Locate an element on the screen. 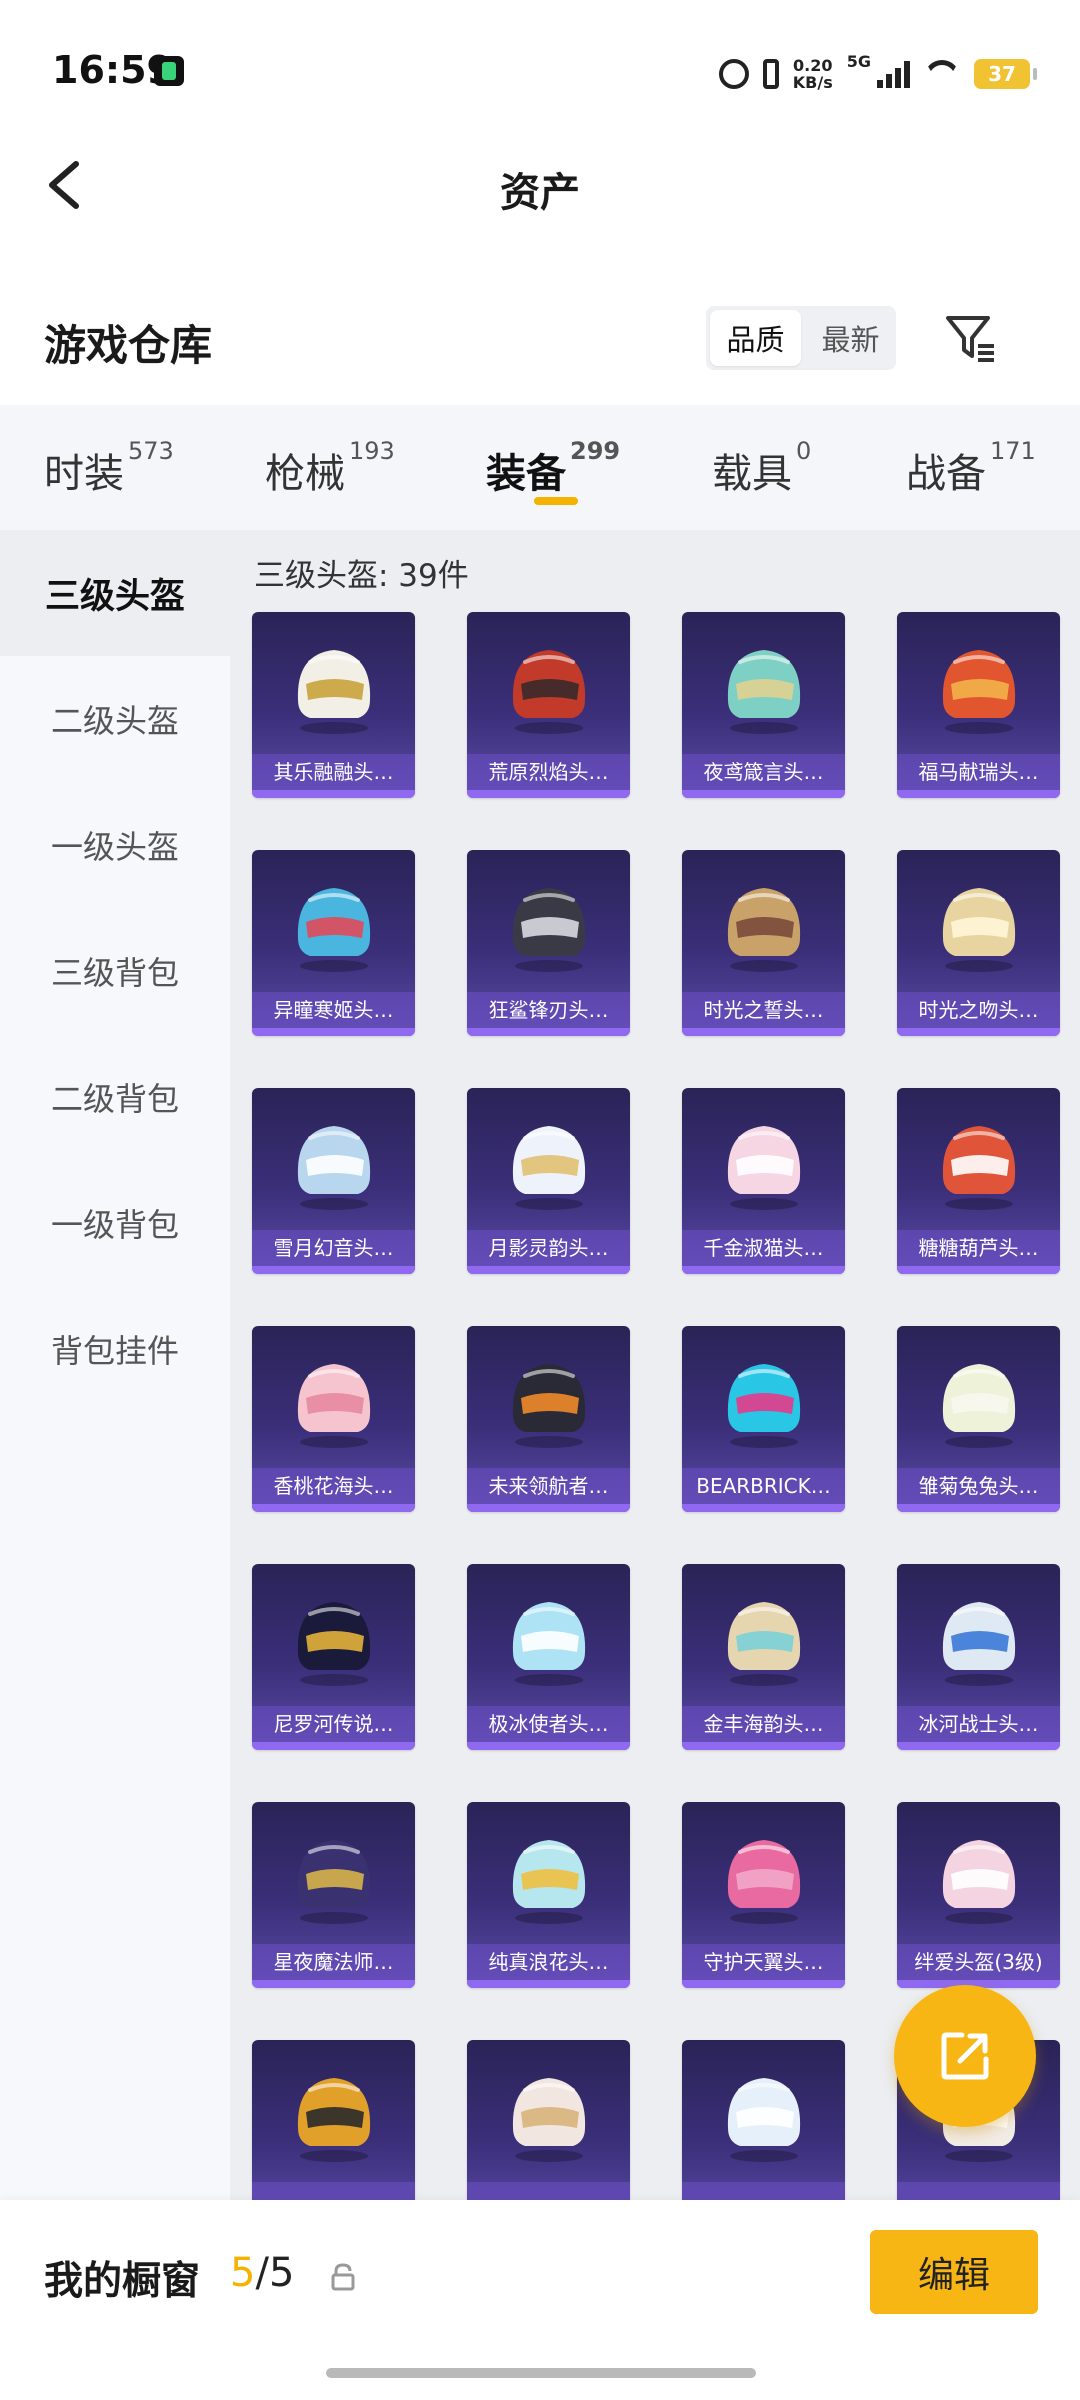  sidebar-item-level3-backpack: 三级背包 is located at coordinates (115, 971).